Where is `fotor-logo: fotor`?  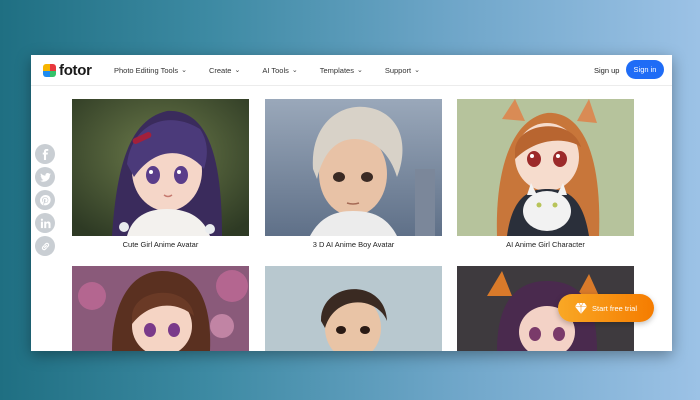 fotor-logo: fotor is located at coordinates (67, 70).